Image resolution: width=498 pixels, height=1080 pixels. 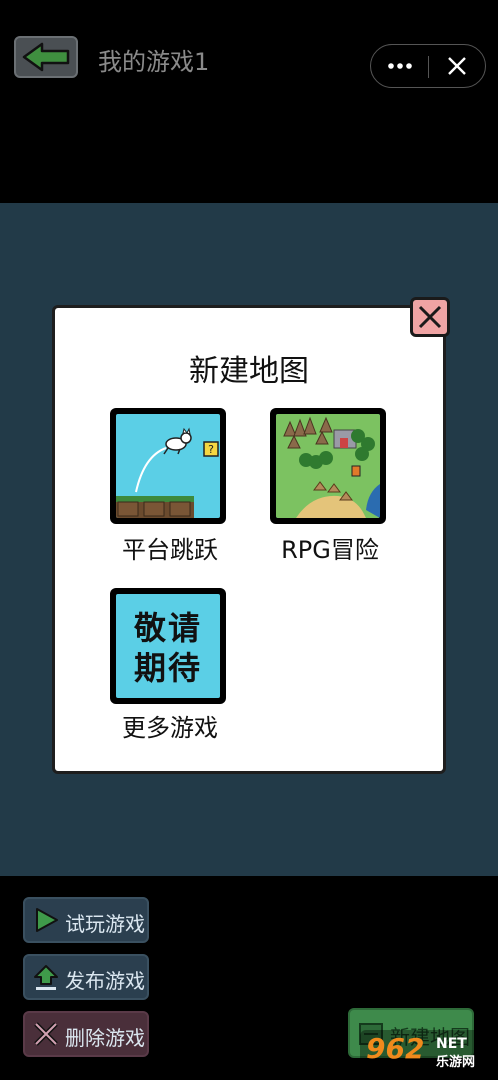 What do you see at coordinates (105, 1038) in the screenshot?
I see `delete-game-label: 删除游戏` at bounding box center [105, 1038].